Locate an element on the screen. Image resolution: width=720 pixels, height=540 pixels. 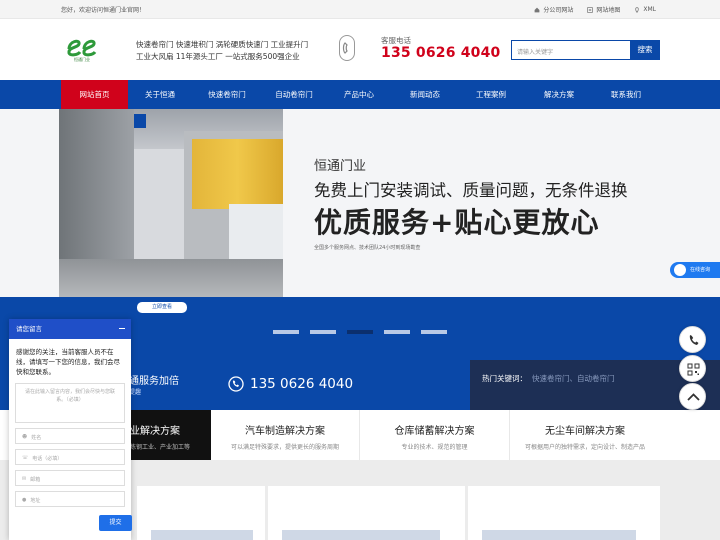
top-link-xml: XML is located at coordinates (645, 9).